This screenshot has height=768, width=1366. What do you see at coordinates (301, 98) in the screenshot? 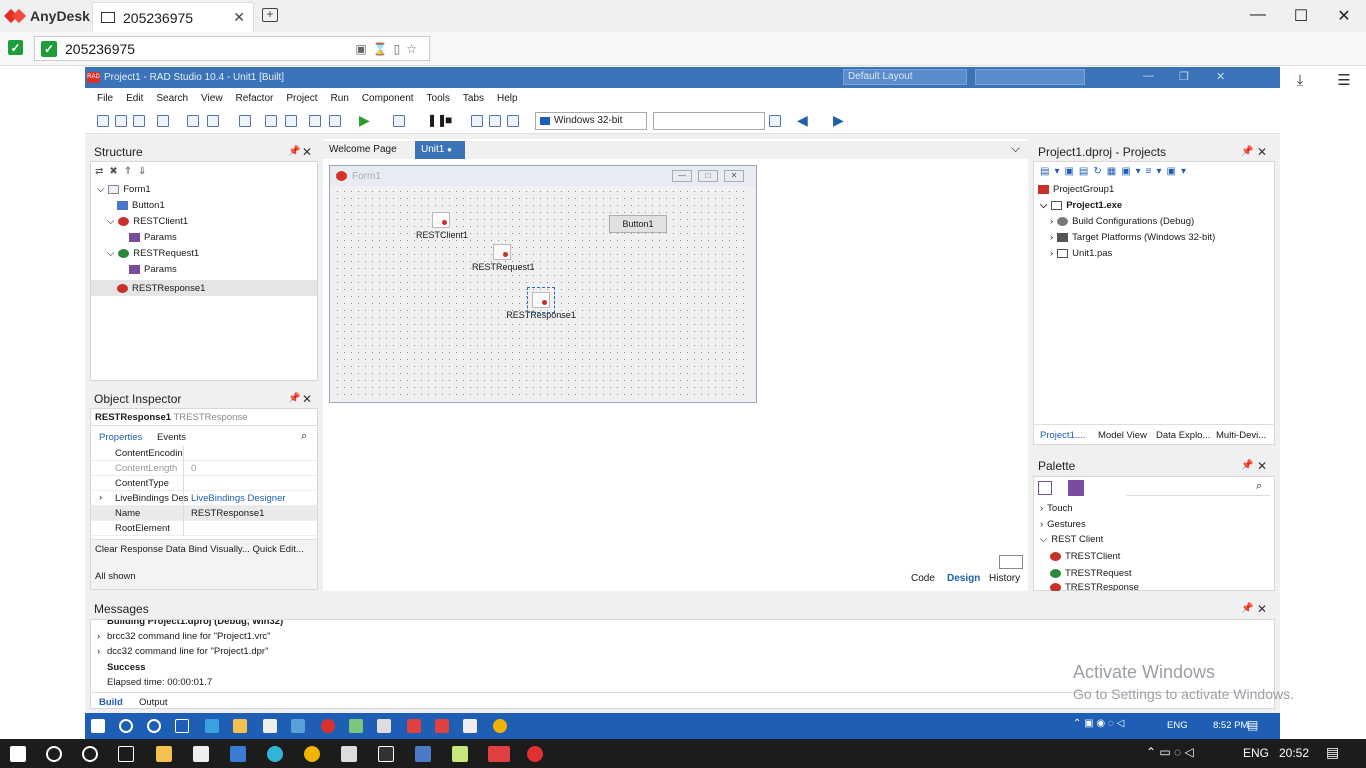
I see `menu-project: Project` at bounding box center [301, 98].